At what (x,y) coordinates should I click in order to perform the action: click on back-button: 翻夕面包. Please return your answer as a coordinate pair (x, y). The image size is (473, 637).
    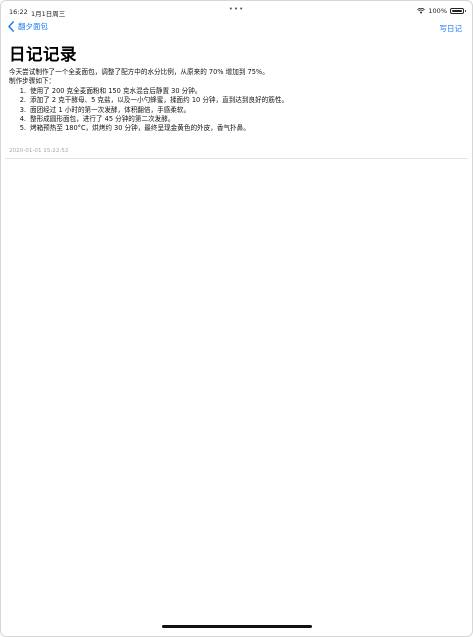
    Looking at the image, I should click on (27, 26).